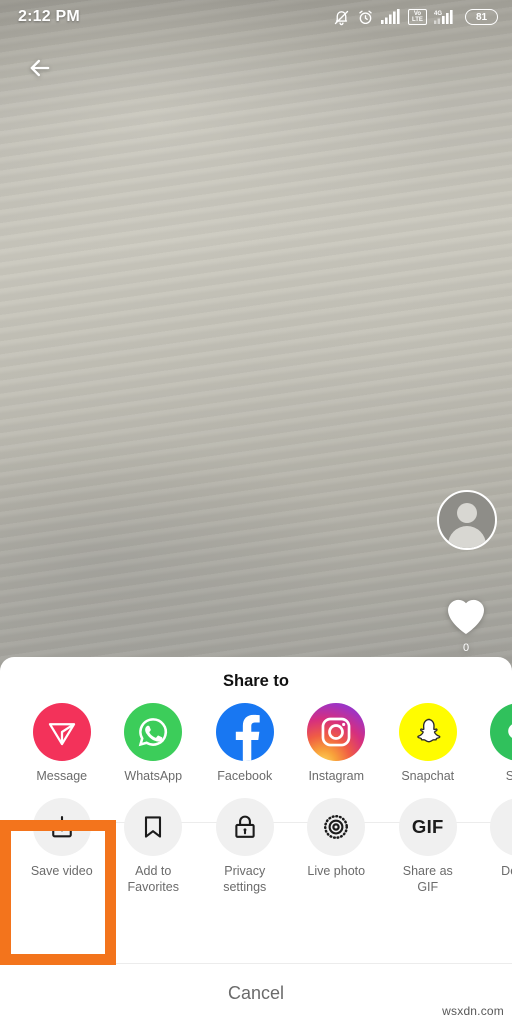  I want to click on lock-icon, so click(244, 827).